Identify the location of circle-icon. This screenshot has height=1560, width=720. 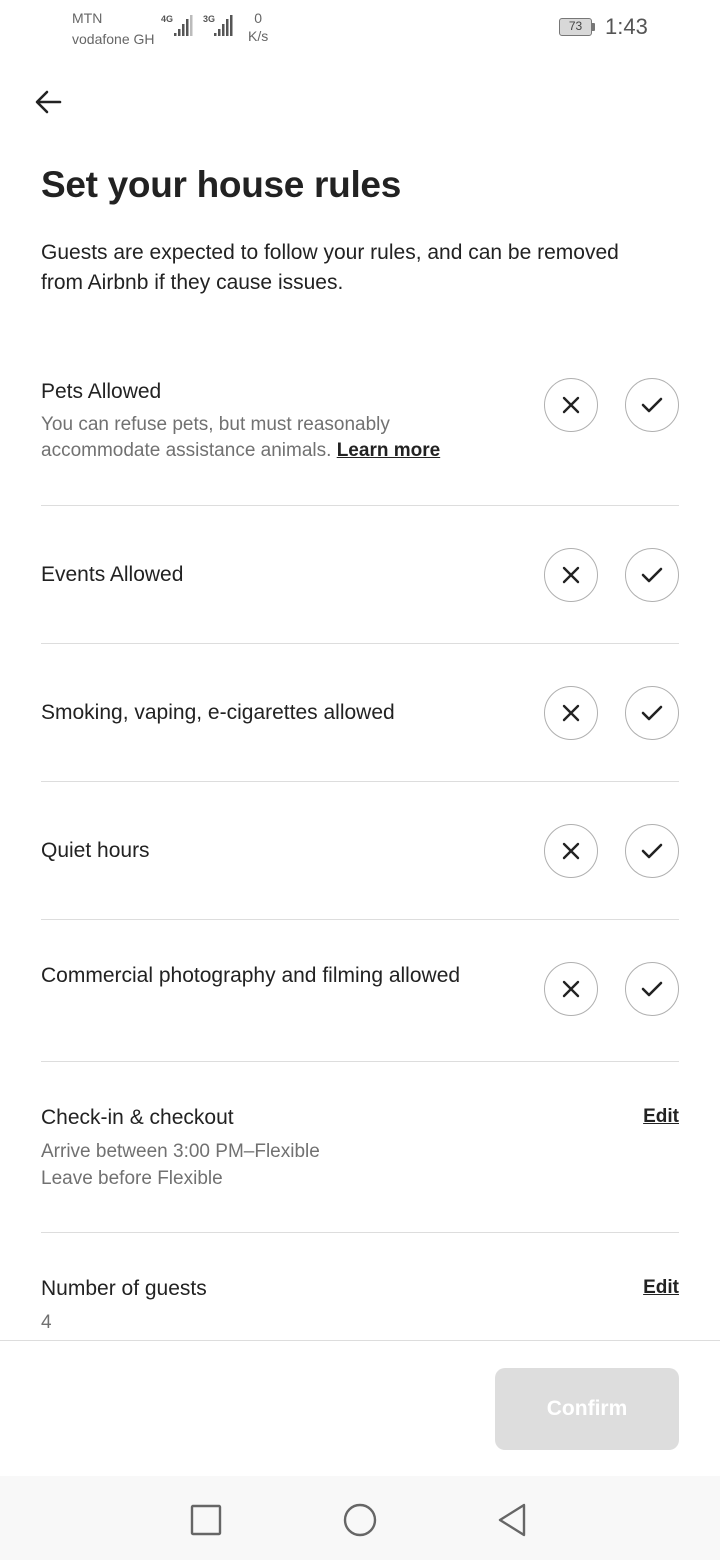
(360, 1520).